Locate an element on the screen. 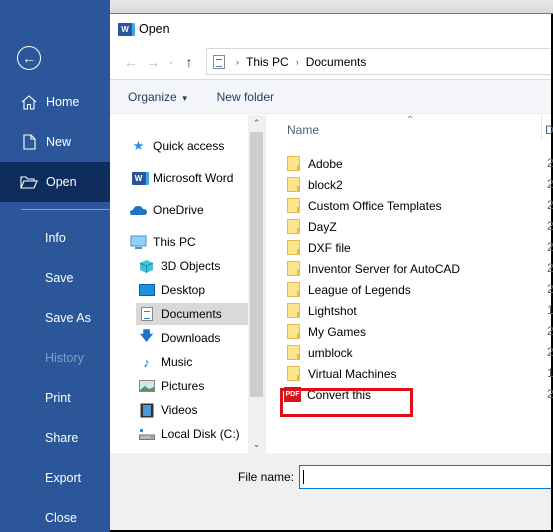 This screenshot has height=532, width=553. nav-label: Downloads is located at coordinates (191, 338).